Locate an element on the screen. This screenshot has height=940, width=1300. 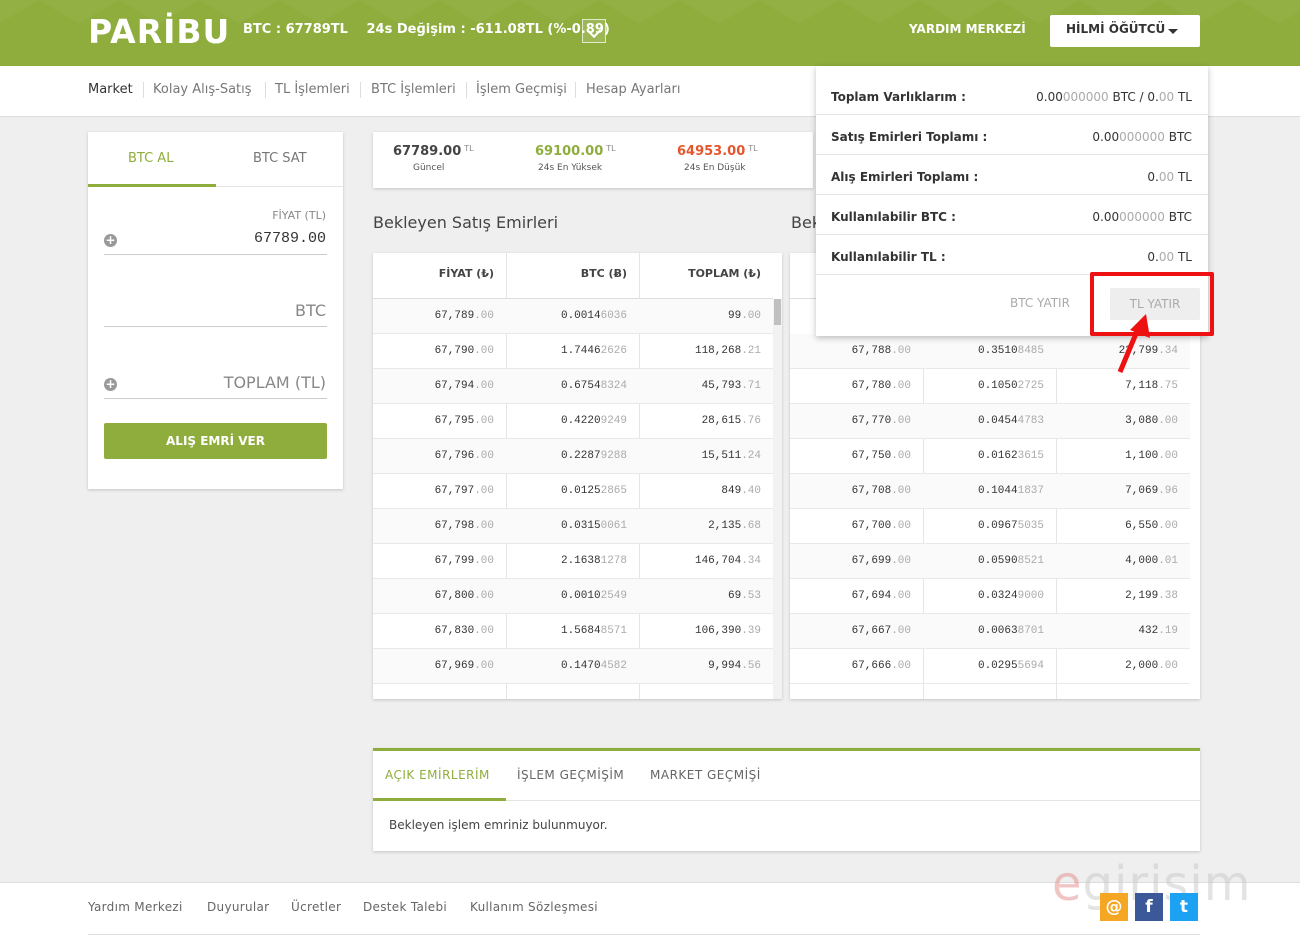
order-price: 67,789.00 is located at coordinates (464, 316).